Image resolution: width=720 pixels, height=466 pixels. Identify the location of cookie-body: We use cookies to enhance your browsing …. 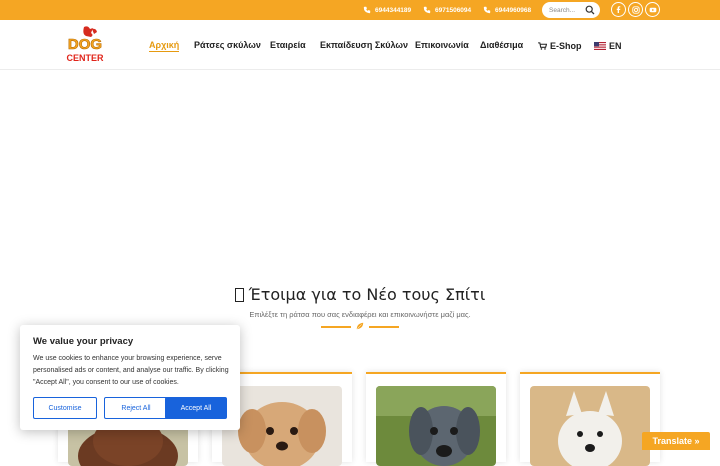
(131, 370).